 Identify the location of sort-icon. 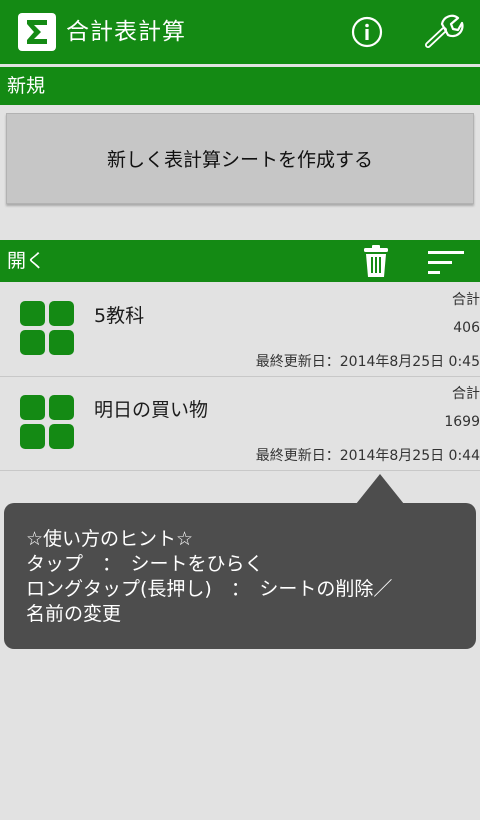
(445, 262).